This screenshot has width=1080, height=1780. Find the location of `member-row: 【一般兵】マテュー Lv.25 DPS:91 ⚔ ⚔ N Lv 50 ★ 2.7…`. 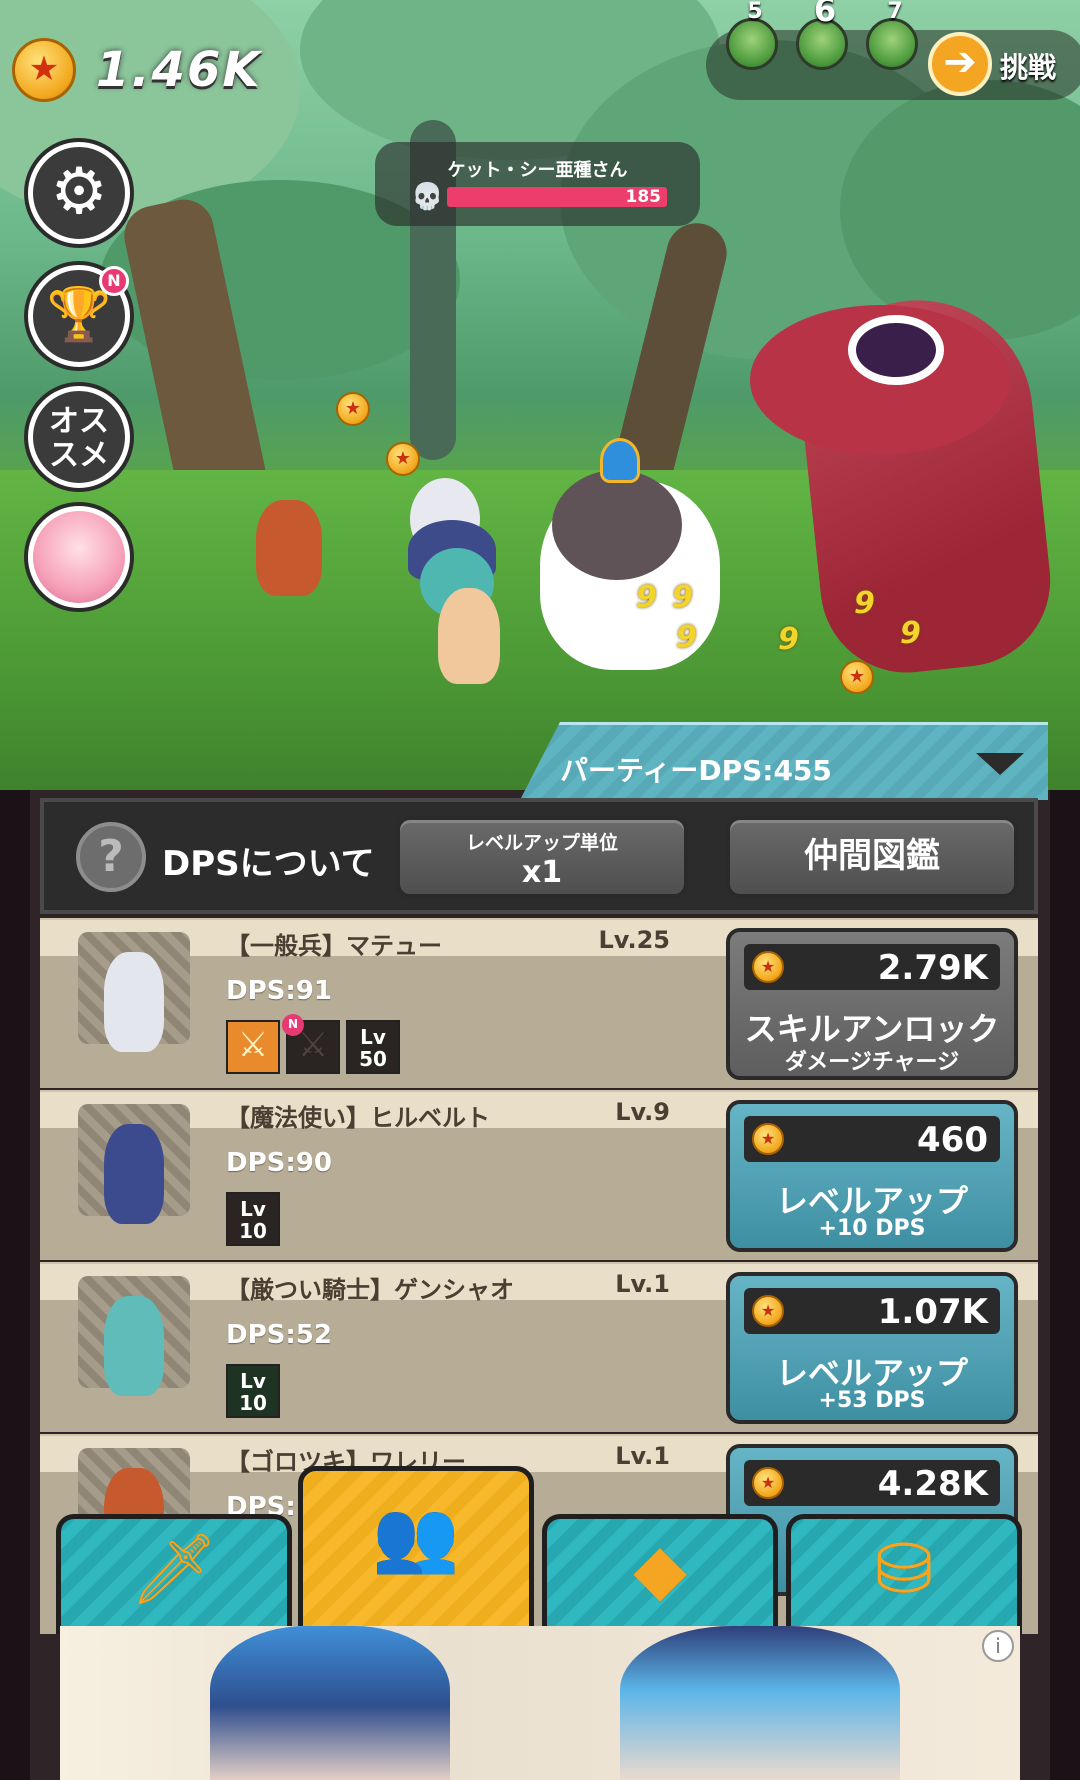

member-row: 【一般兵】マテュー Lv.25 DPS:91 ⚔ ⚔ N Lv 50 ★ 2.7… is located at coordinates (539, 1003).